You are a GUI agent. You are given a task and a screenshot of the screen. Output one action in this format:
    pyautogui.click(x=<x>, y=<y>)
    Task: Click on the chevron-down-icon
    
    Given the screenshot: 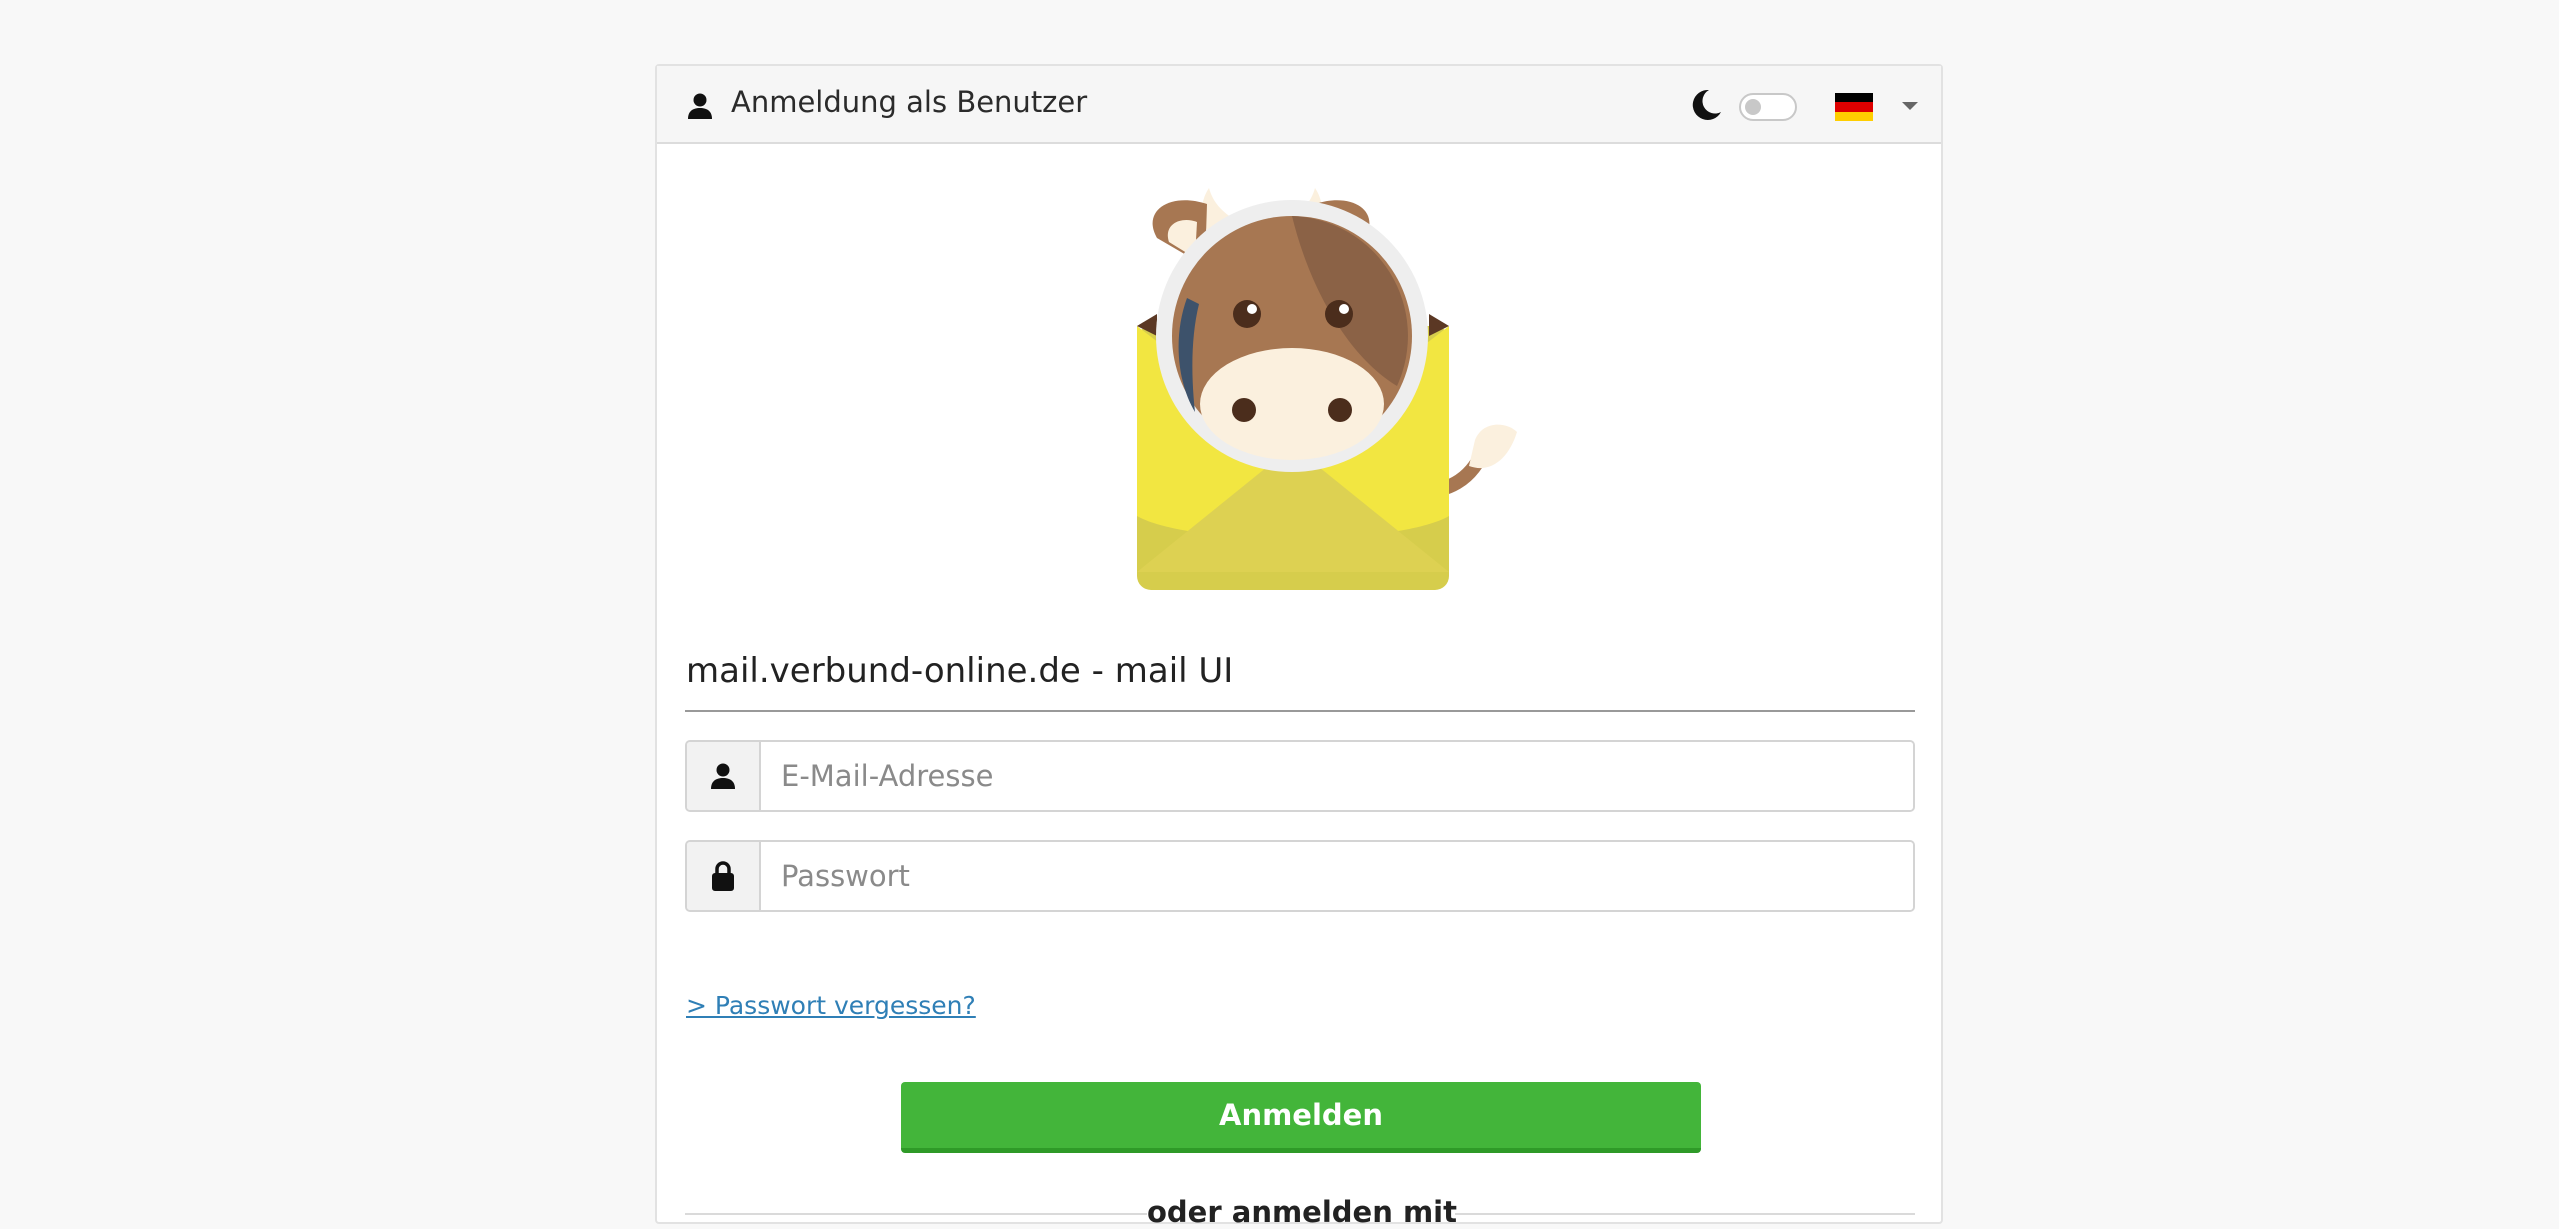 What is the action you would take?
    pyautogui.click(x=1910, y=106)
    